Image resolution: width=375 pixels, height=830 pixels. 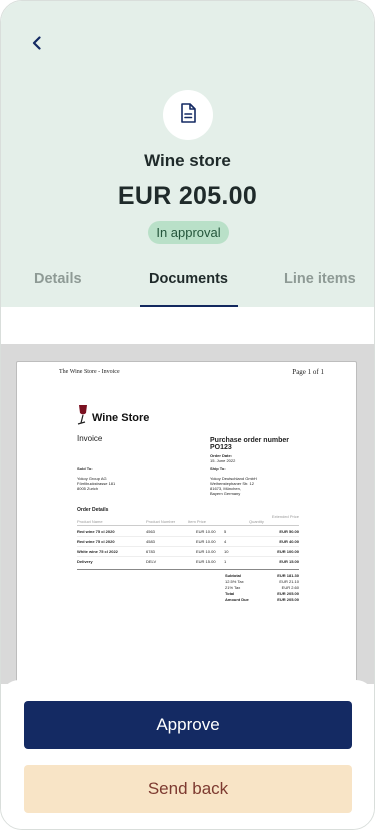 What do you see at coordinates (85, 468) in the screenshot?
I see `sold-to-label: Sold To:` at bounding box center [85, 468].